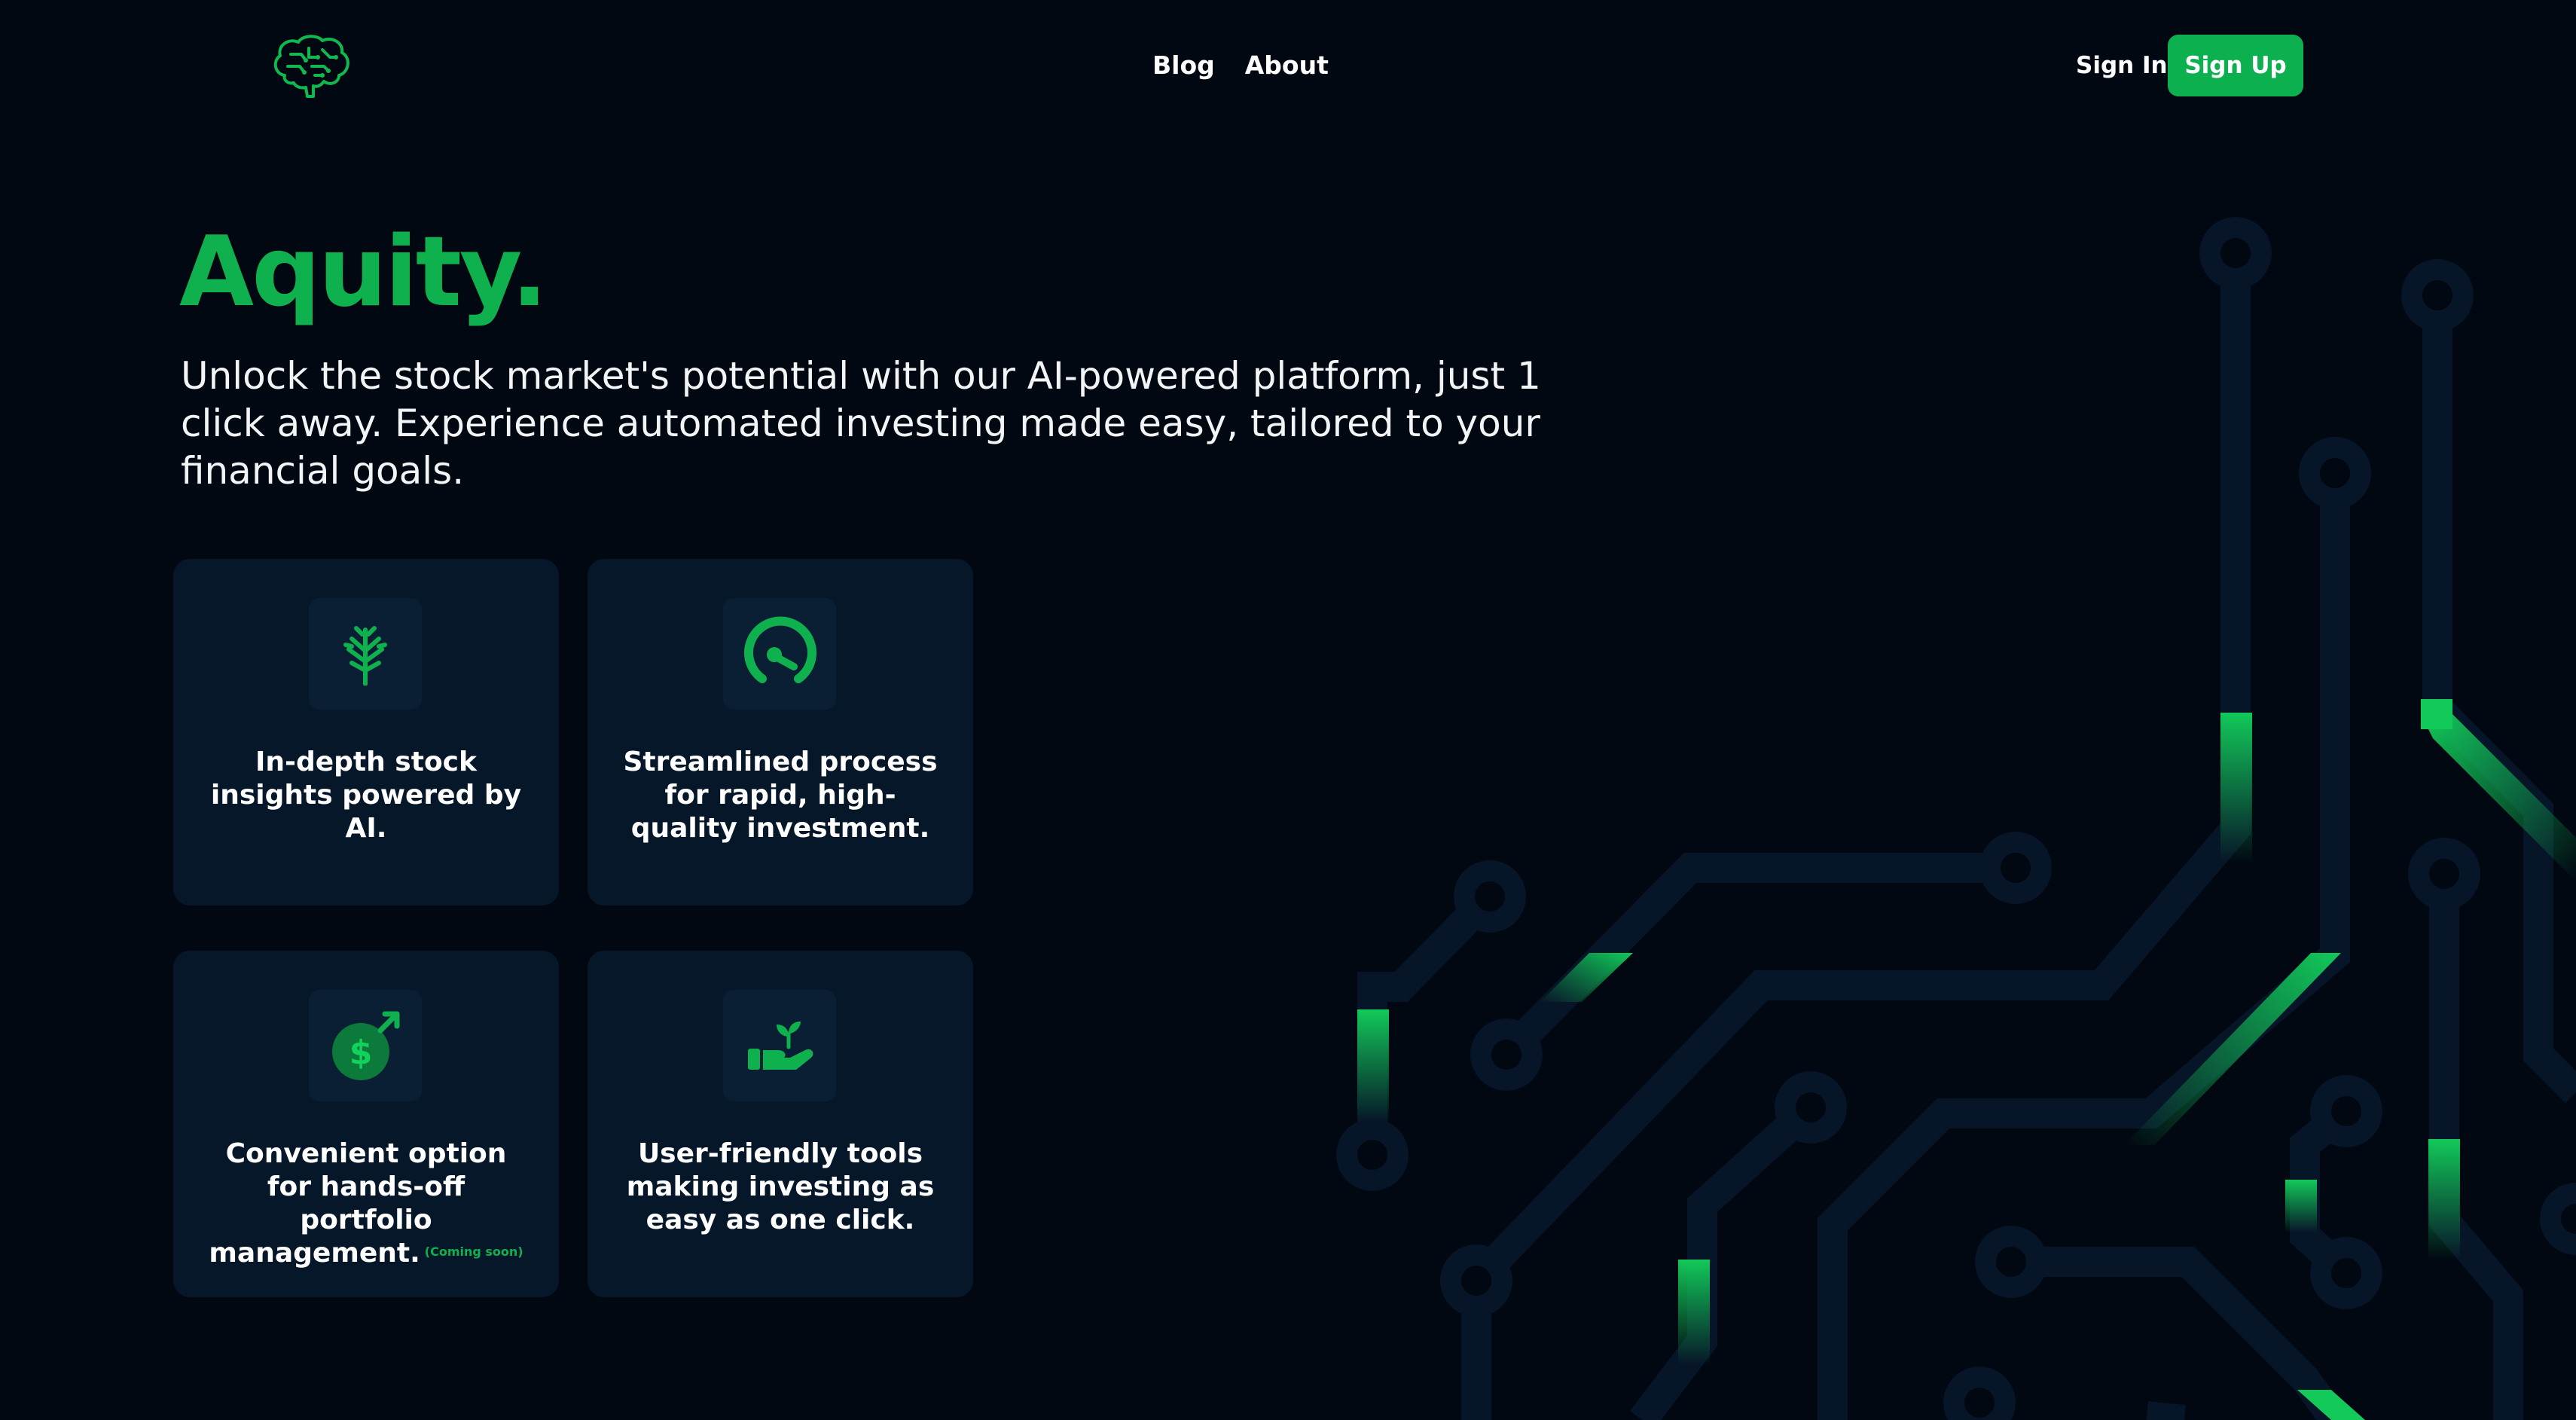 This screenshot has height=1420, width=2576. What do you see at coordinates (474, 1251) in the screenshot?
I see `coming-soon-badge: (Coming soon)` at bounding box center [474, 1251].